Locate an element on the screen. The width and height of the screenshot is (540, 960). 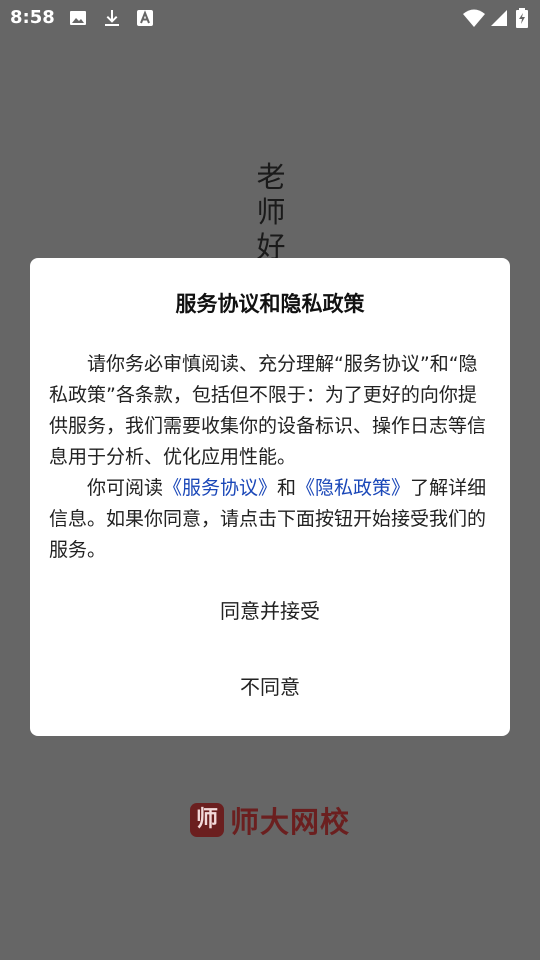
paragraph-2-prefix: 你可阅读 is located at coordinates (125, 488).